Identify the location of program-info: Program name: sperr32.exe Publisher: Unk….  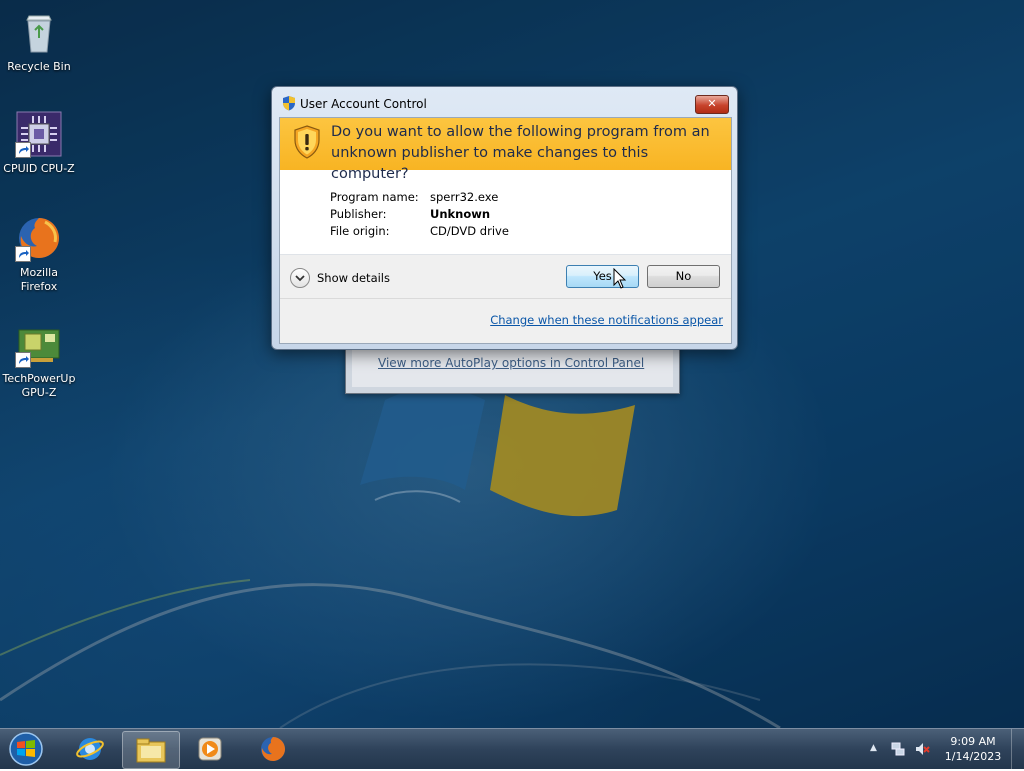
(419, 214).